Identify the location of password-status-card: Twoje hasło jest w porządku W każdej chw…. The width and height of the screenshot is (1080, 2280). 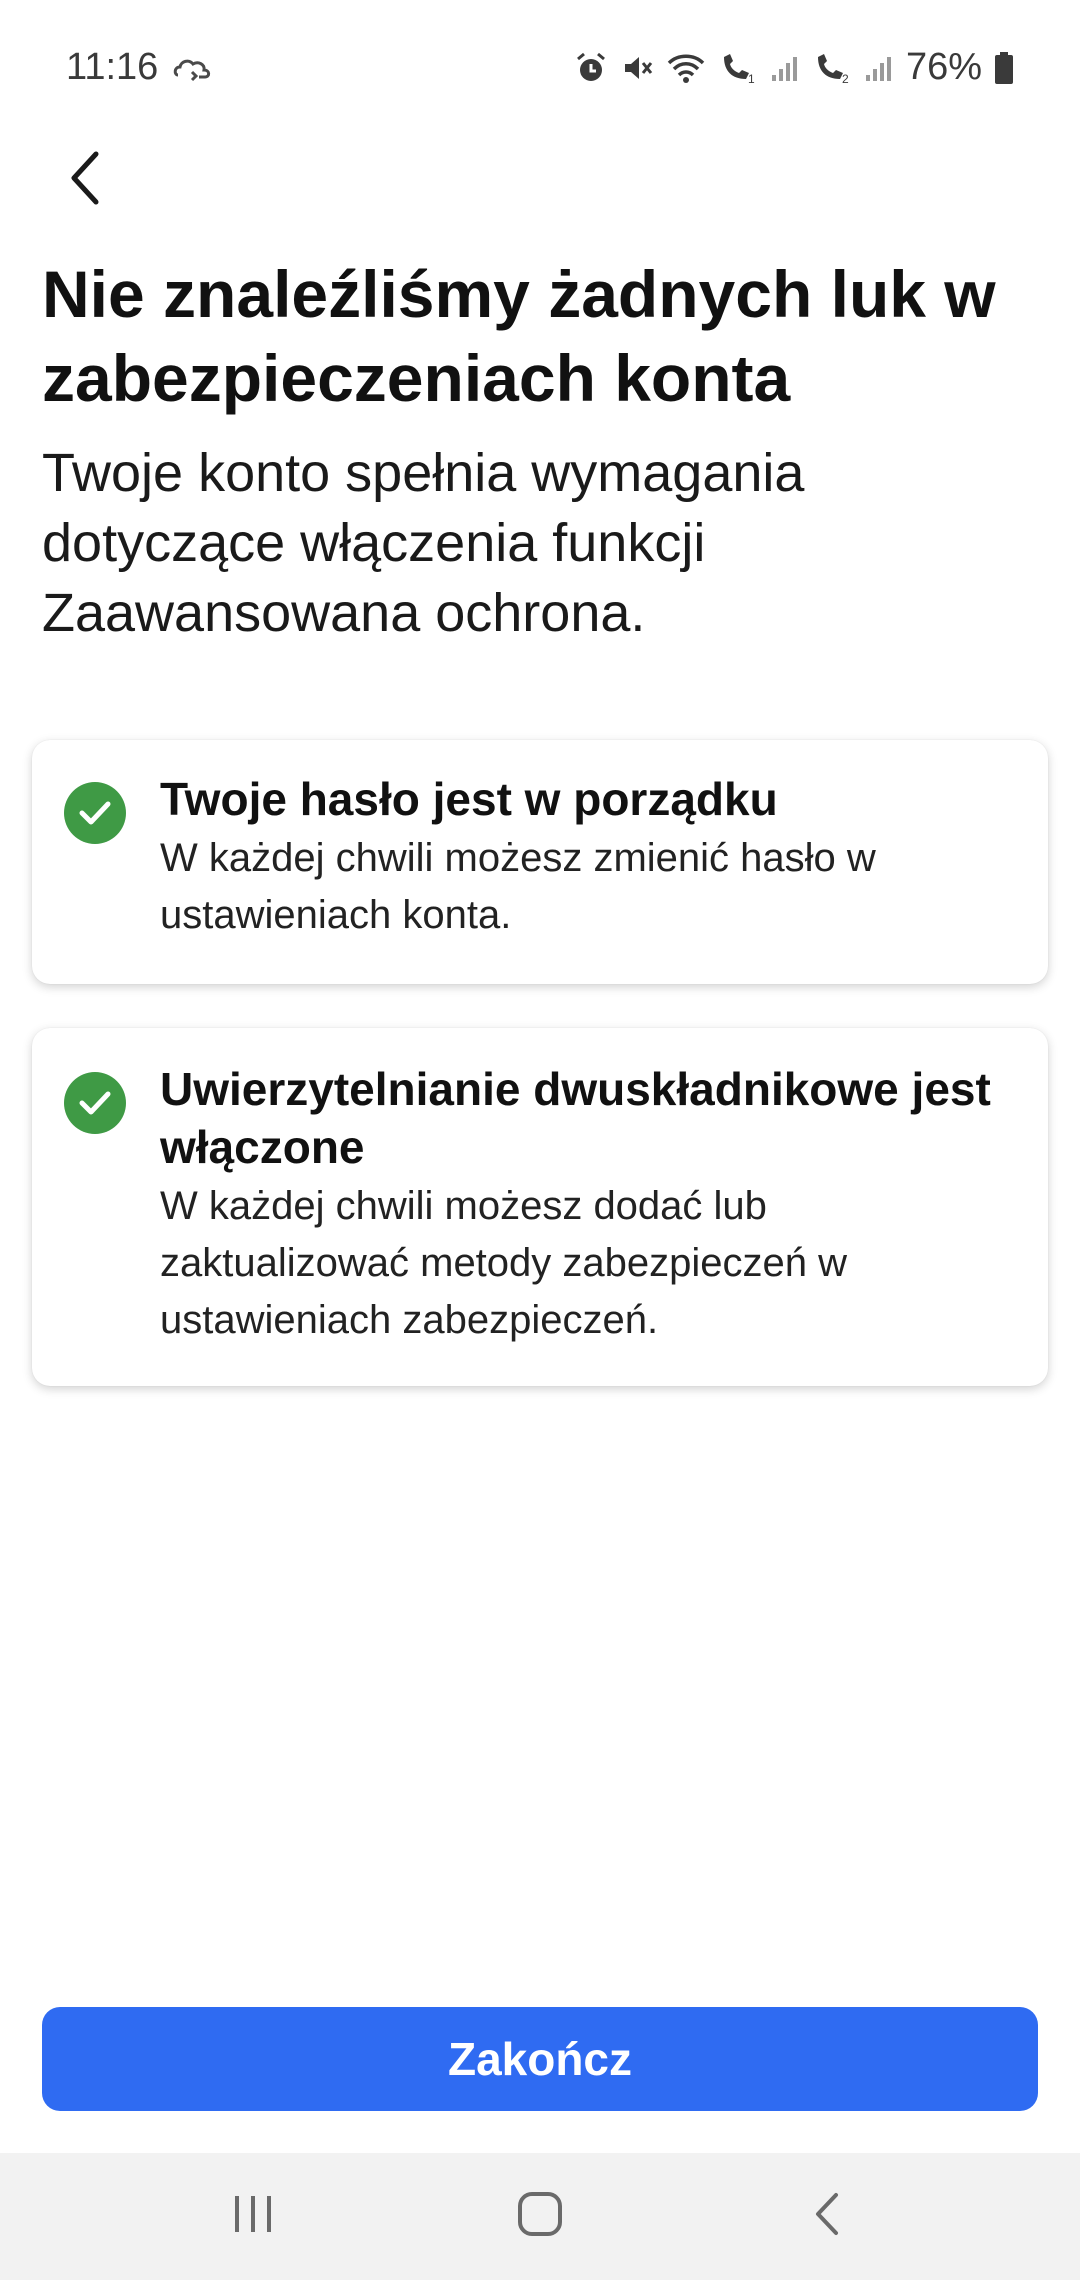
(540, 862).